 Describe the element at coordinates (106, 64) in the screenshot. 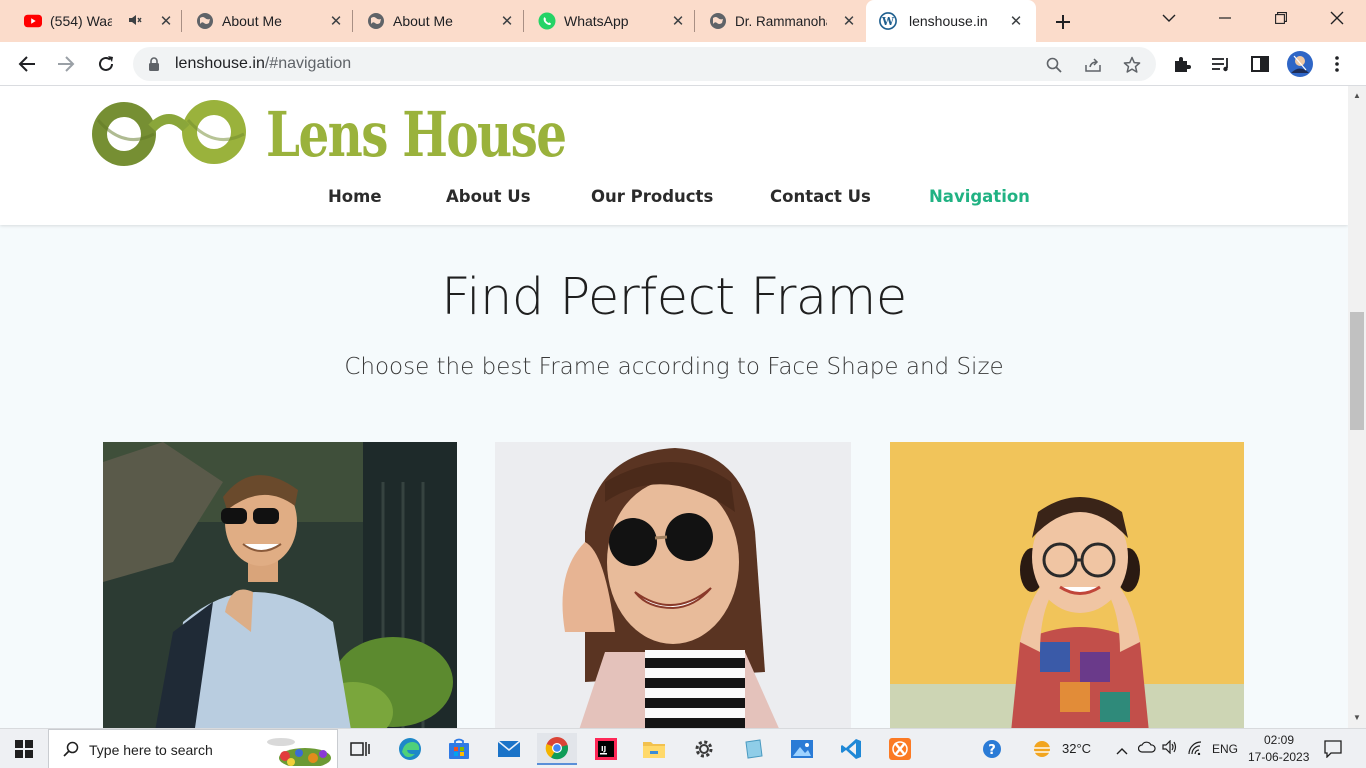

I see `reload-button` at that location.